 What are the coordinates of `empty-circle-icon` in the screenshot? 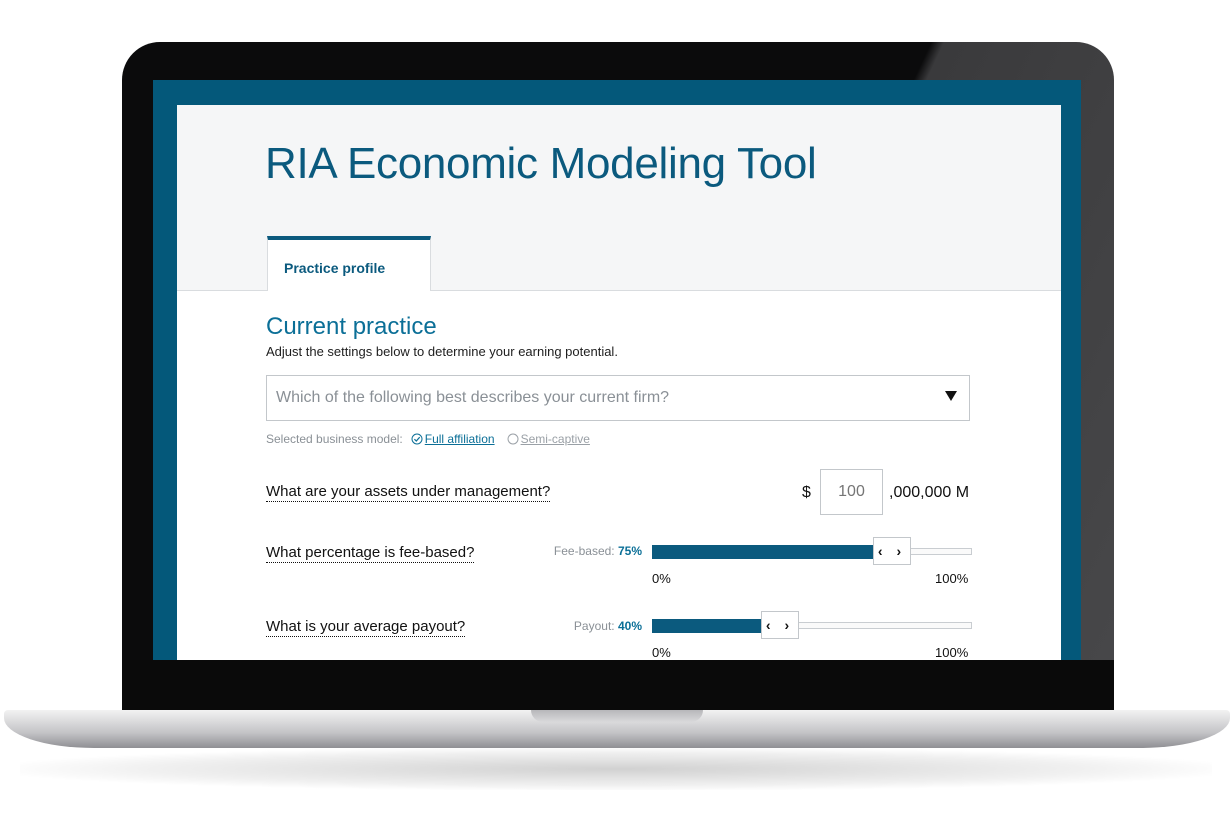 It's located at (513, 439).